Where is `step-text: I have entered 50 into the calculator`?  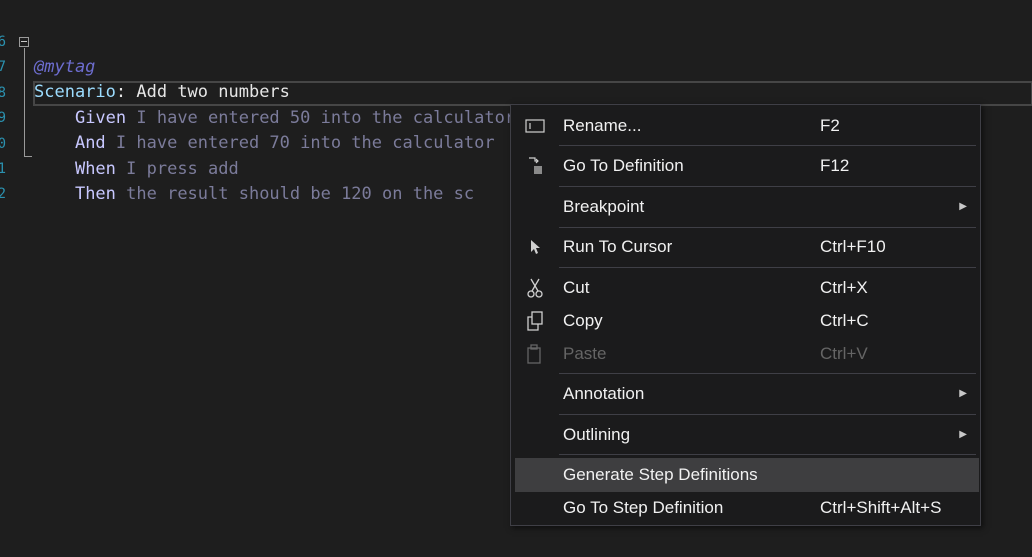
step-text: I have entered 50 into the calculator is located at coordinates (321, 118).